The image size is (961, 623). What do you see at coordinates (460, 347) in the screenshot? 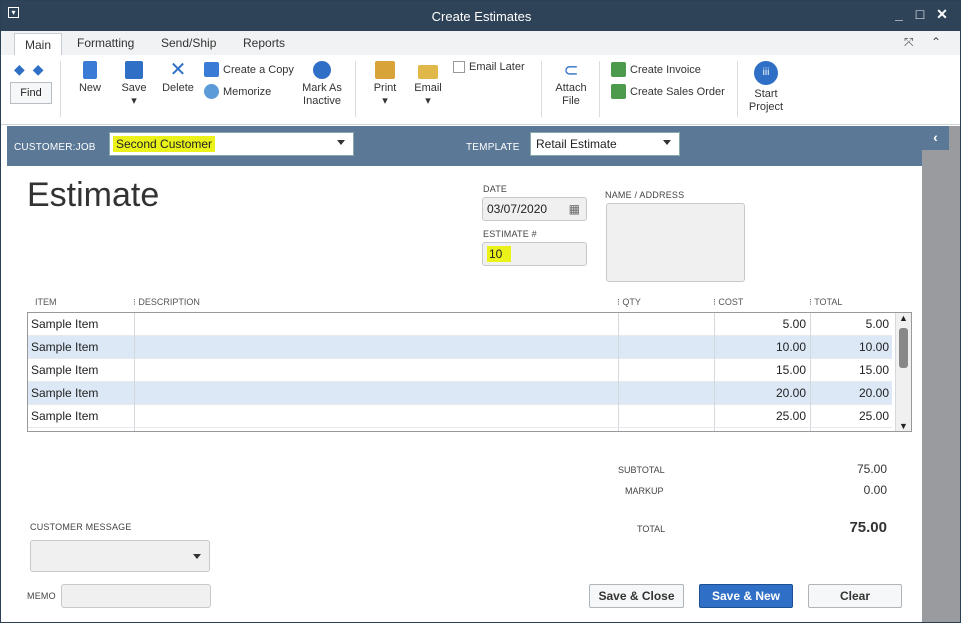
I see `table-row: Sample Item 10.00 10.00` at bounding box center [460, 347].